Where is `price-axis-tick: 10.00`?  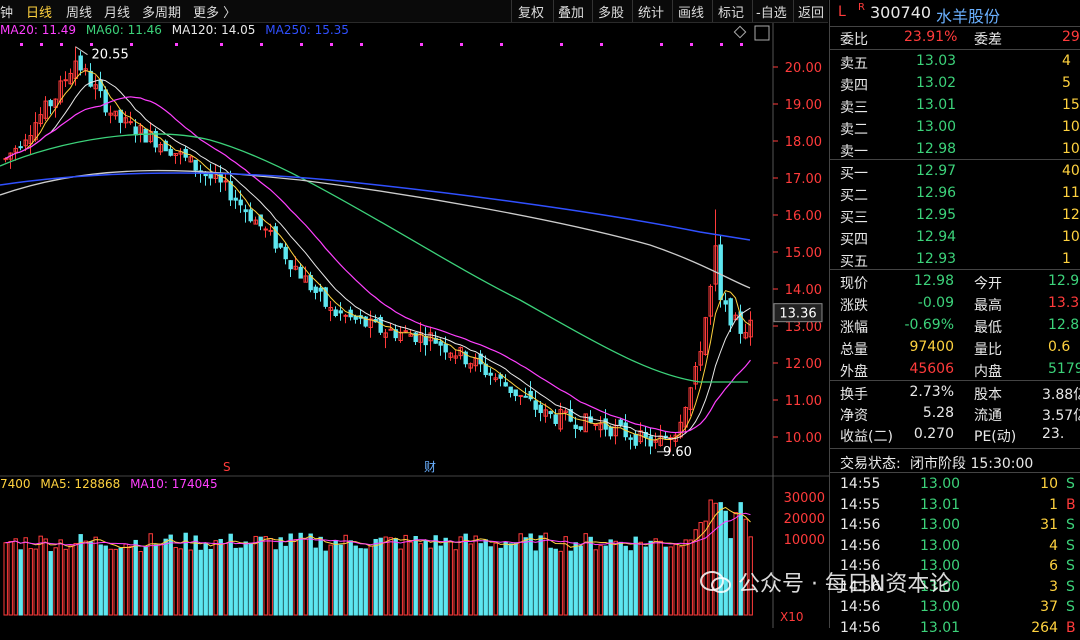 price-axis-tick: 10.00 is located at coordinates (803, 438).